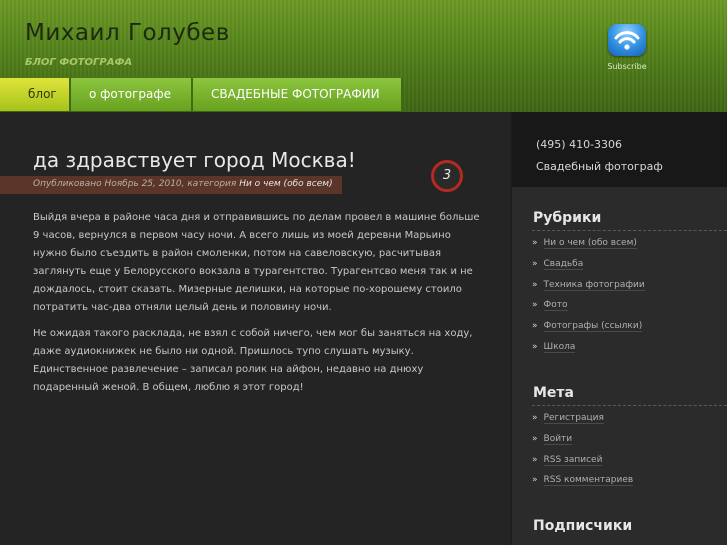 Image resolution: width=727 pixels, height=545 pixels. I want to click on contact-phone: (495) 410-3306, so click(579, 144).